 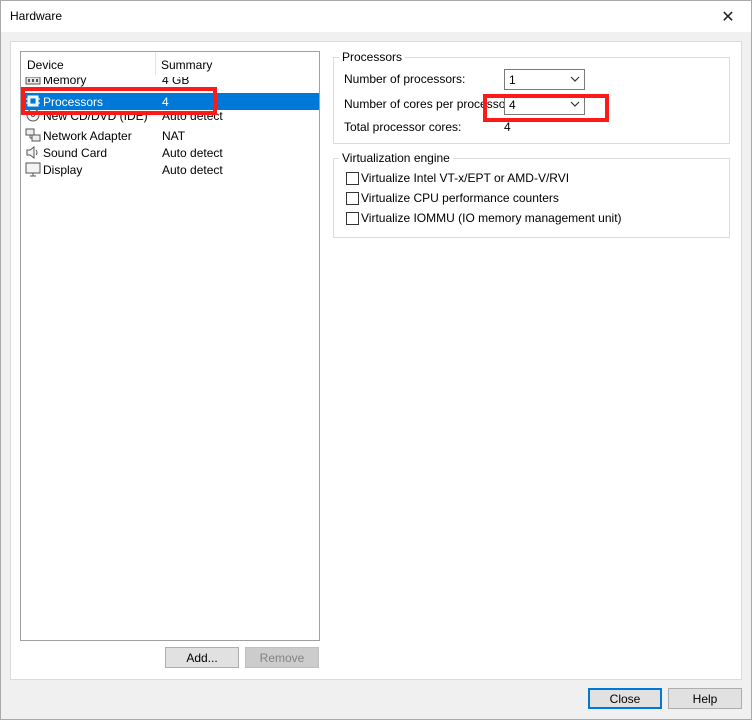 I want to click on device-row-display: Display Auto detect, so click(x=170, y=169).